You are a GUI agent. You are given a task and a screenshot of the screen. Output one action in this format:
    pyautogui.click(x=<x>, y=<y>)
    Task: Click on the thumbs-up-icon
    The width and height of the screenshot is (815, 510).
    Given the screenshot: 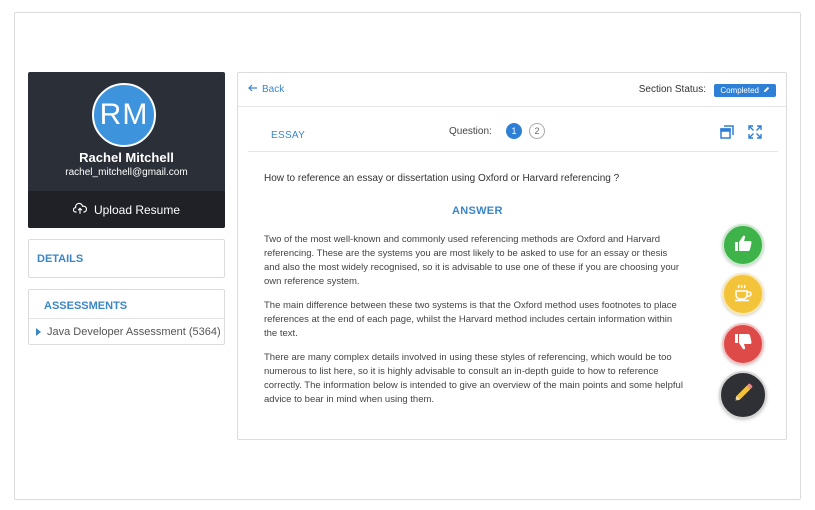 What is the action you would take?
    pyautogui.click(x=743, y=245)
    